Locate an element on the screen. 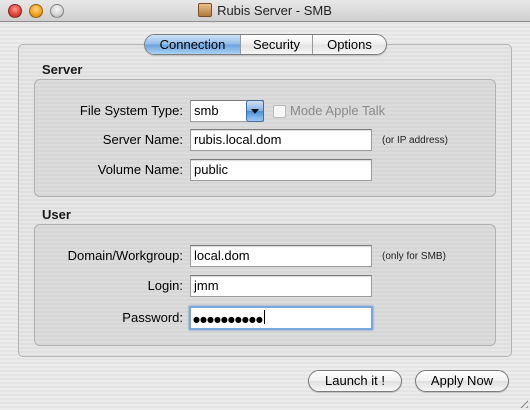 The width and height of the screenshot is (530, 410). domain-input: local.dom is located at coordinates (281, 256).